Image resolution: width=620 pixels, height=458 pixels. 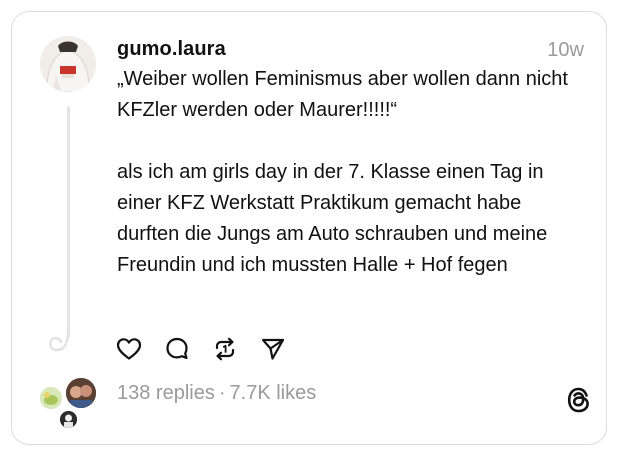 I want to click on thread-connector-curl, so click(x=59, y=341).